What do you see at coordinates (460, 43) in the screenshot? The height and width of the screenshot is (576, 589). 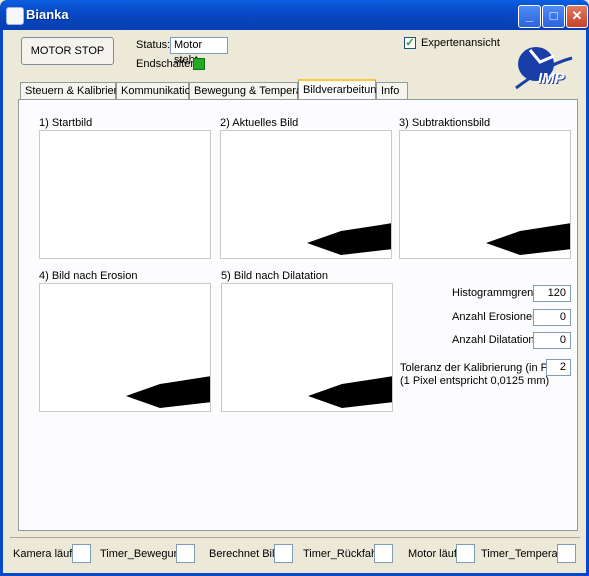 I see `expert-label: Expertenansicht` at bounding box center [460, 43].